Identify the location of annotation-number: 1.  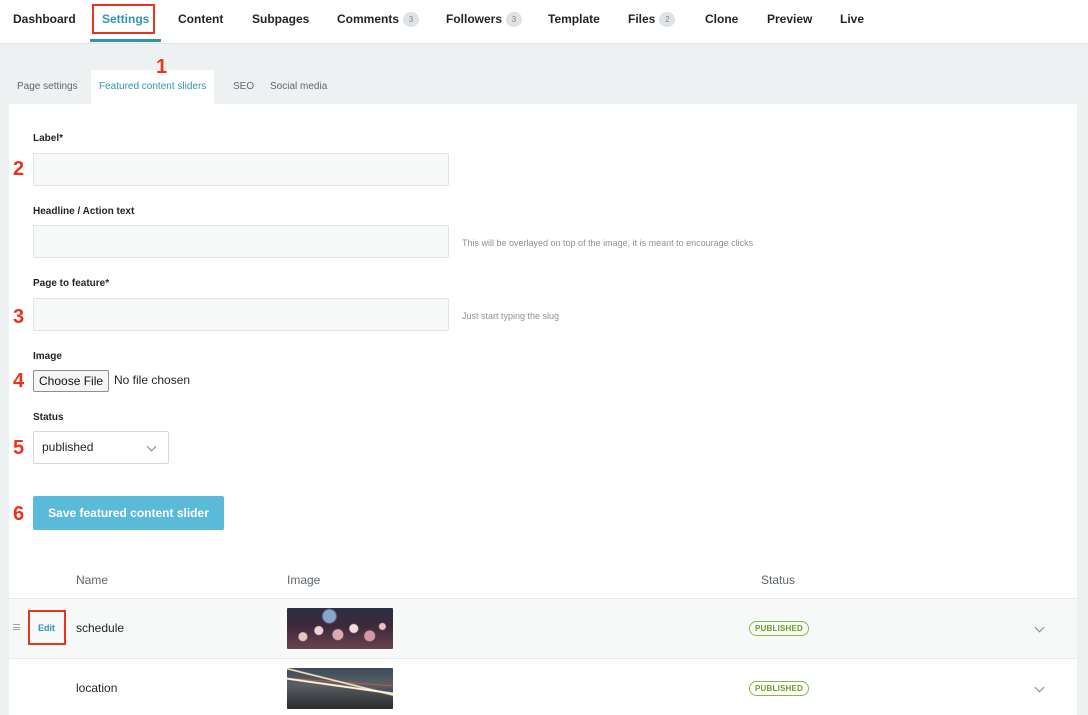
(162, 67).